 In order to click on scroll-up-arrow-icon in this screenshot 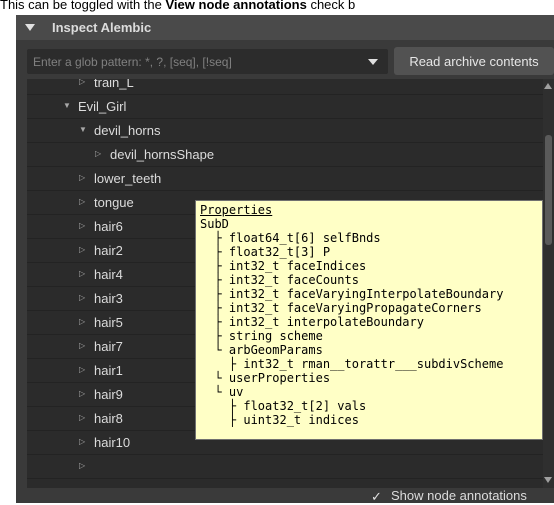, I will do `click(548, 86)`.